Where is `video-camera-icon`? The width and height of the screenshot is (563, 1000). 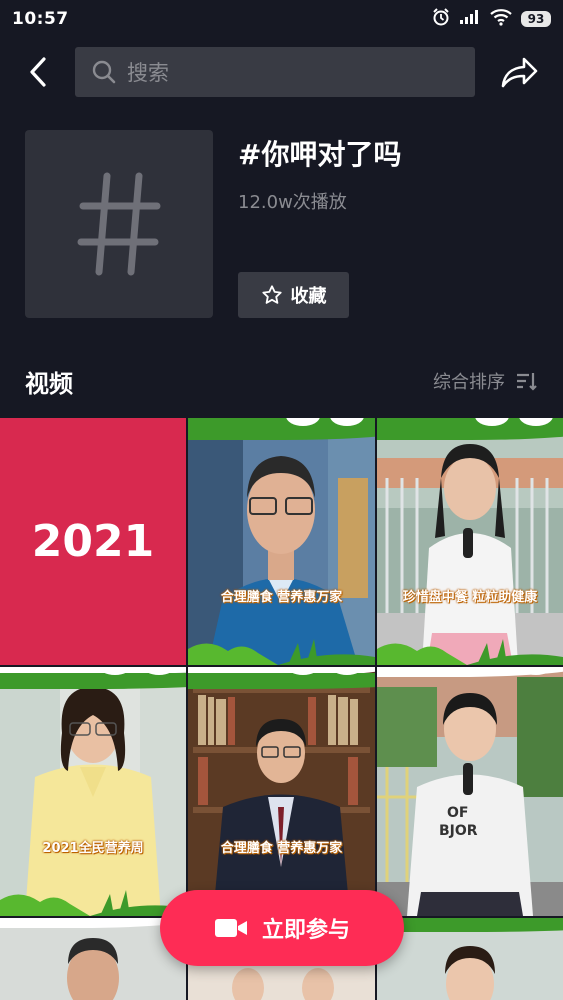 video-camera-icon is located at coordinates (230, 928).